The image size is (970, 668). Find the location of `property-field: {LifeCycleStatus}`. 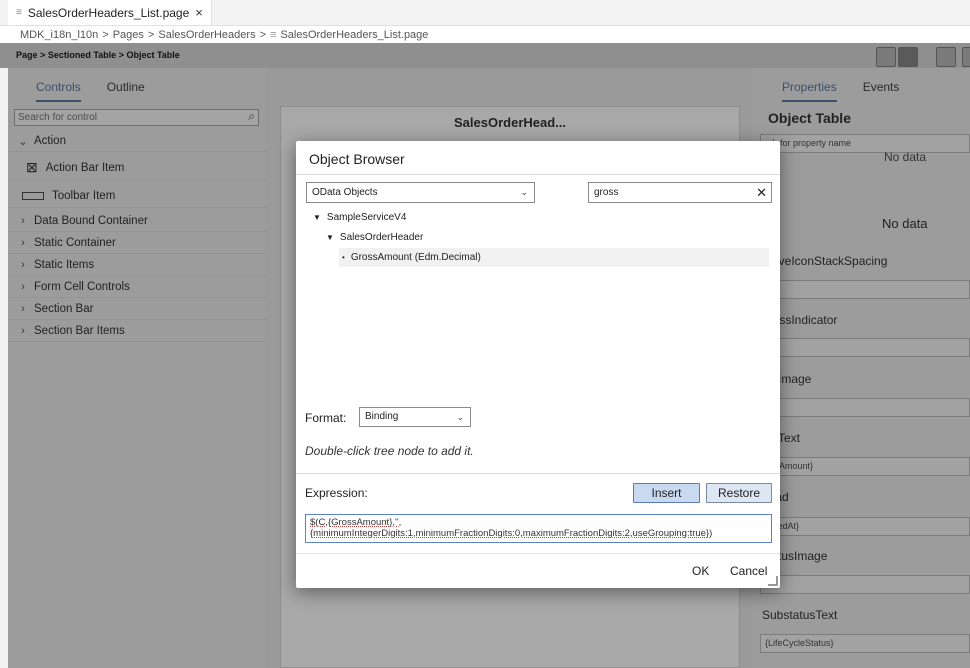

property-field: {LifeCycleStatus} is located at coordinates (865, 643).